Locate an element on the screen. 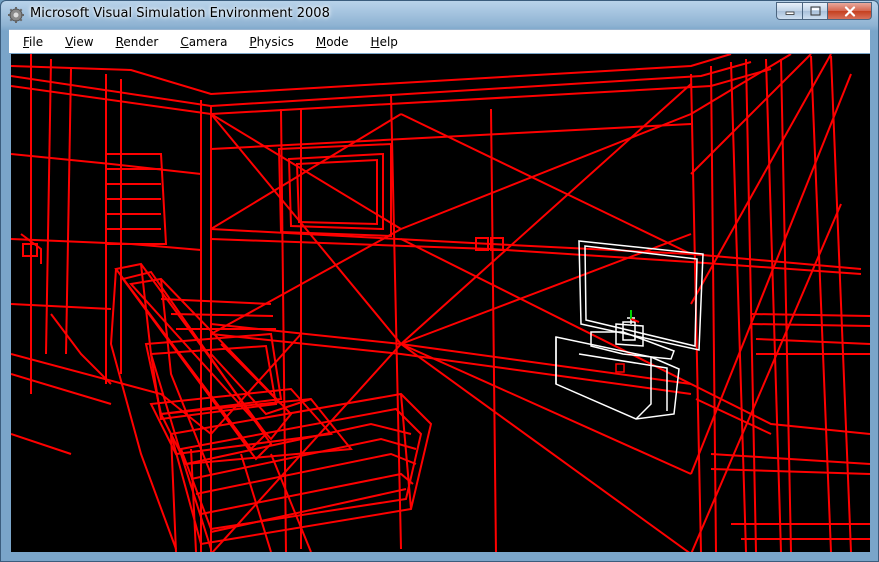 This screenshot has width=879, height=562. menu-view-accel: V is located at coordinates (69, 41).